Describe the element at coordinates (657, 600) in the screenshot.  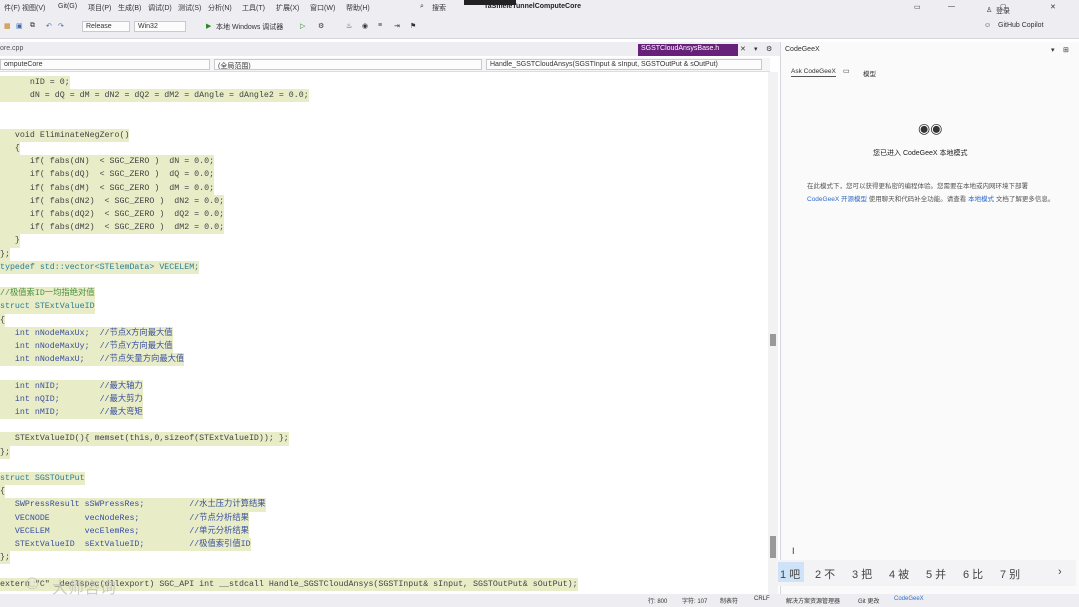
I see `status-line: 行: 800` at that location.